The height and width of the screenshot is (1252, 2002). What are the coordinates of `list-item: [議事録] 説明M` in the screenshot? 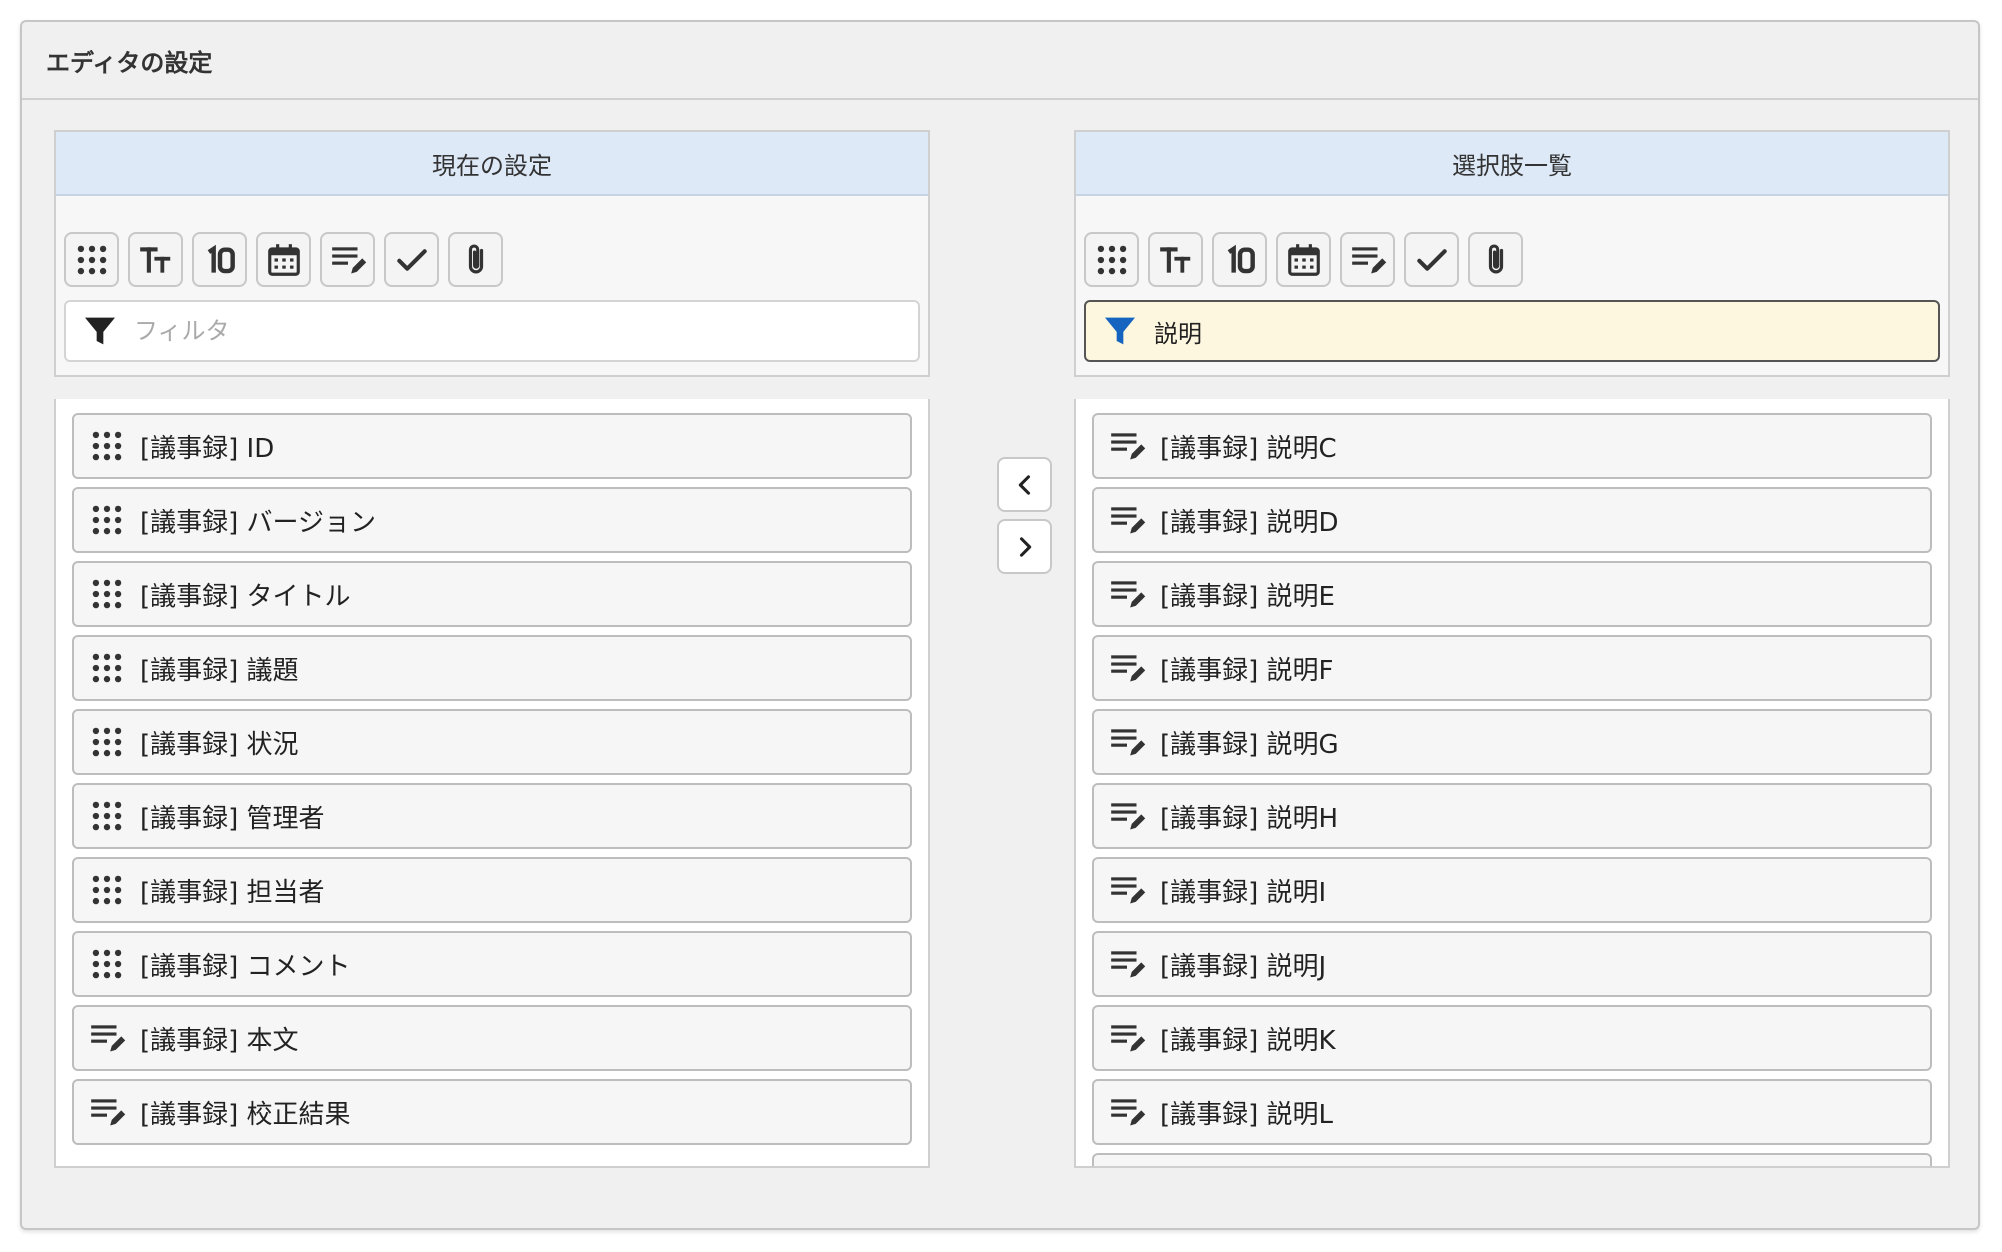 It's located at (1512, 1161).